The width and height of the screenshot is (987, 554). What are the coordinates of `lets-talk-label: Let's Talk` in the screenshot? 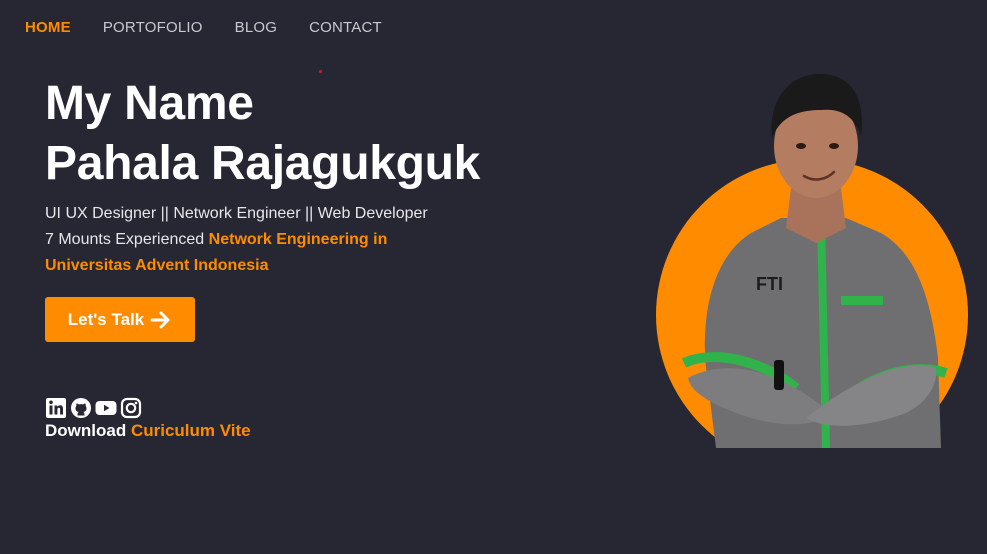 It's located at (106, 319).